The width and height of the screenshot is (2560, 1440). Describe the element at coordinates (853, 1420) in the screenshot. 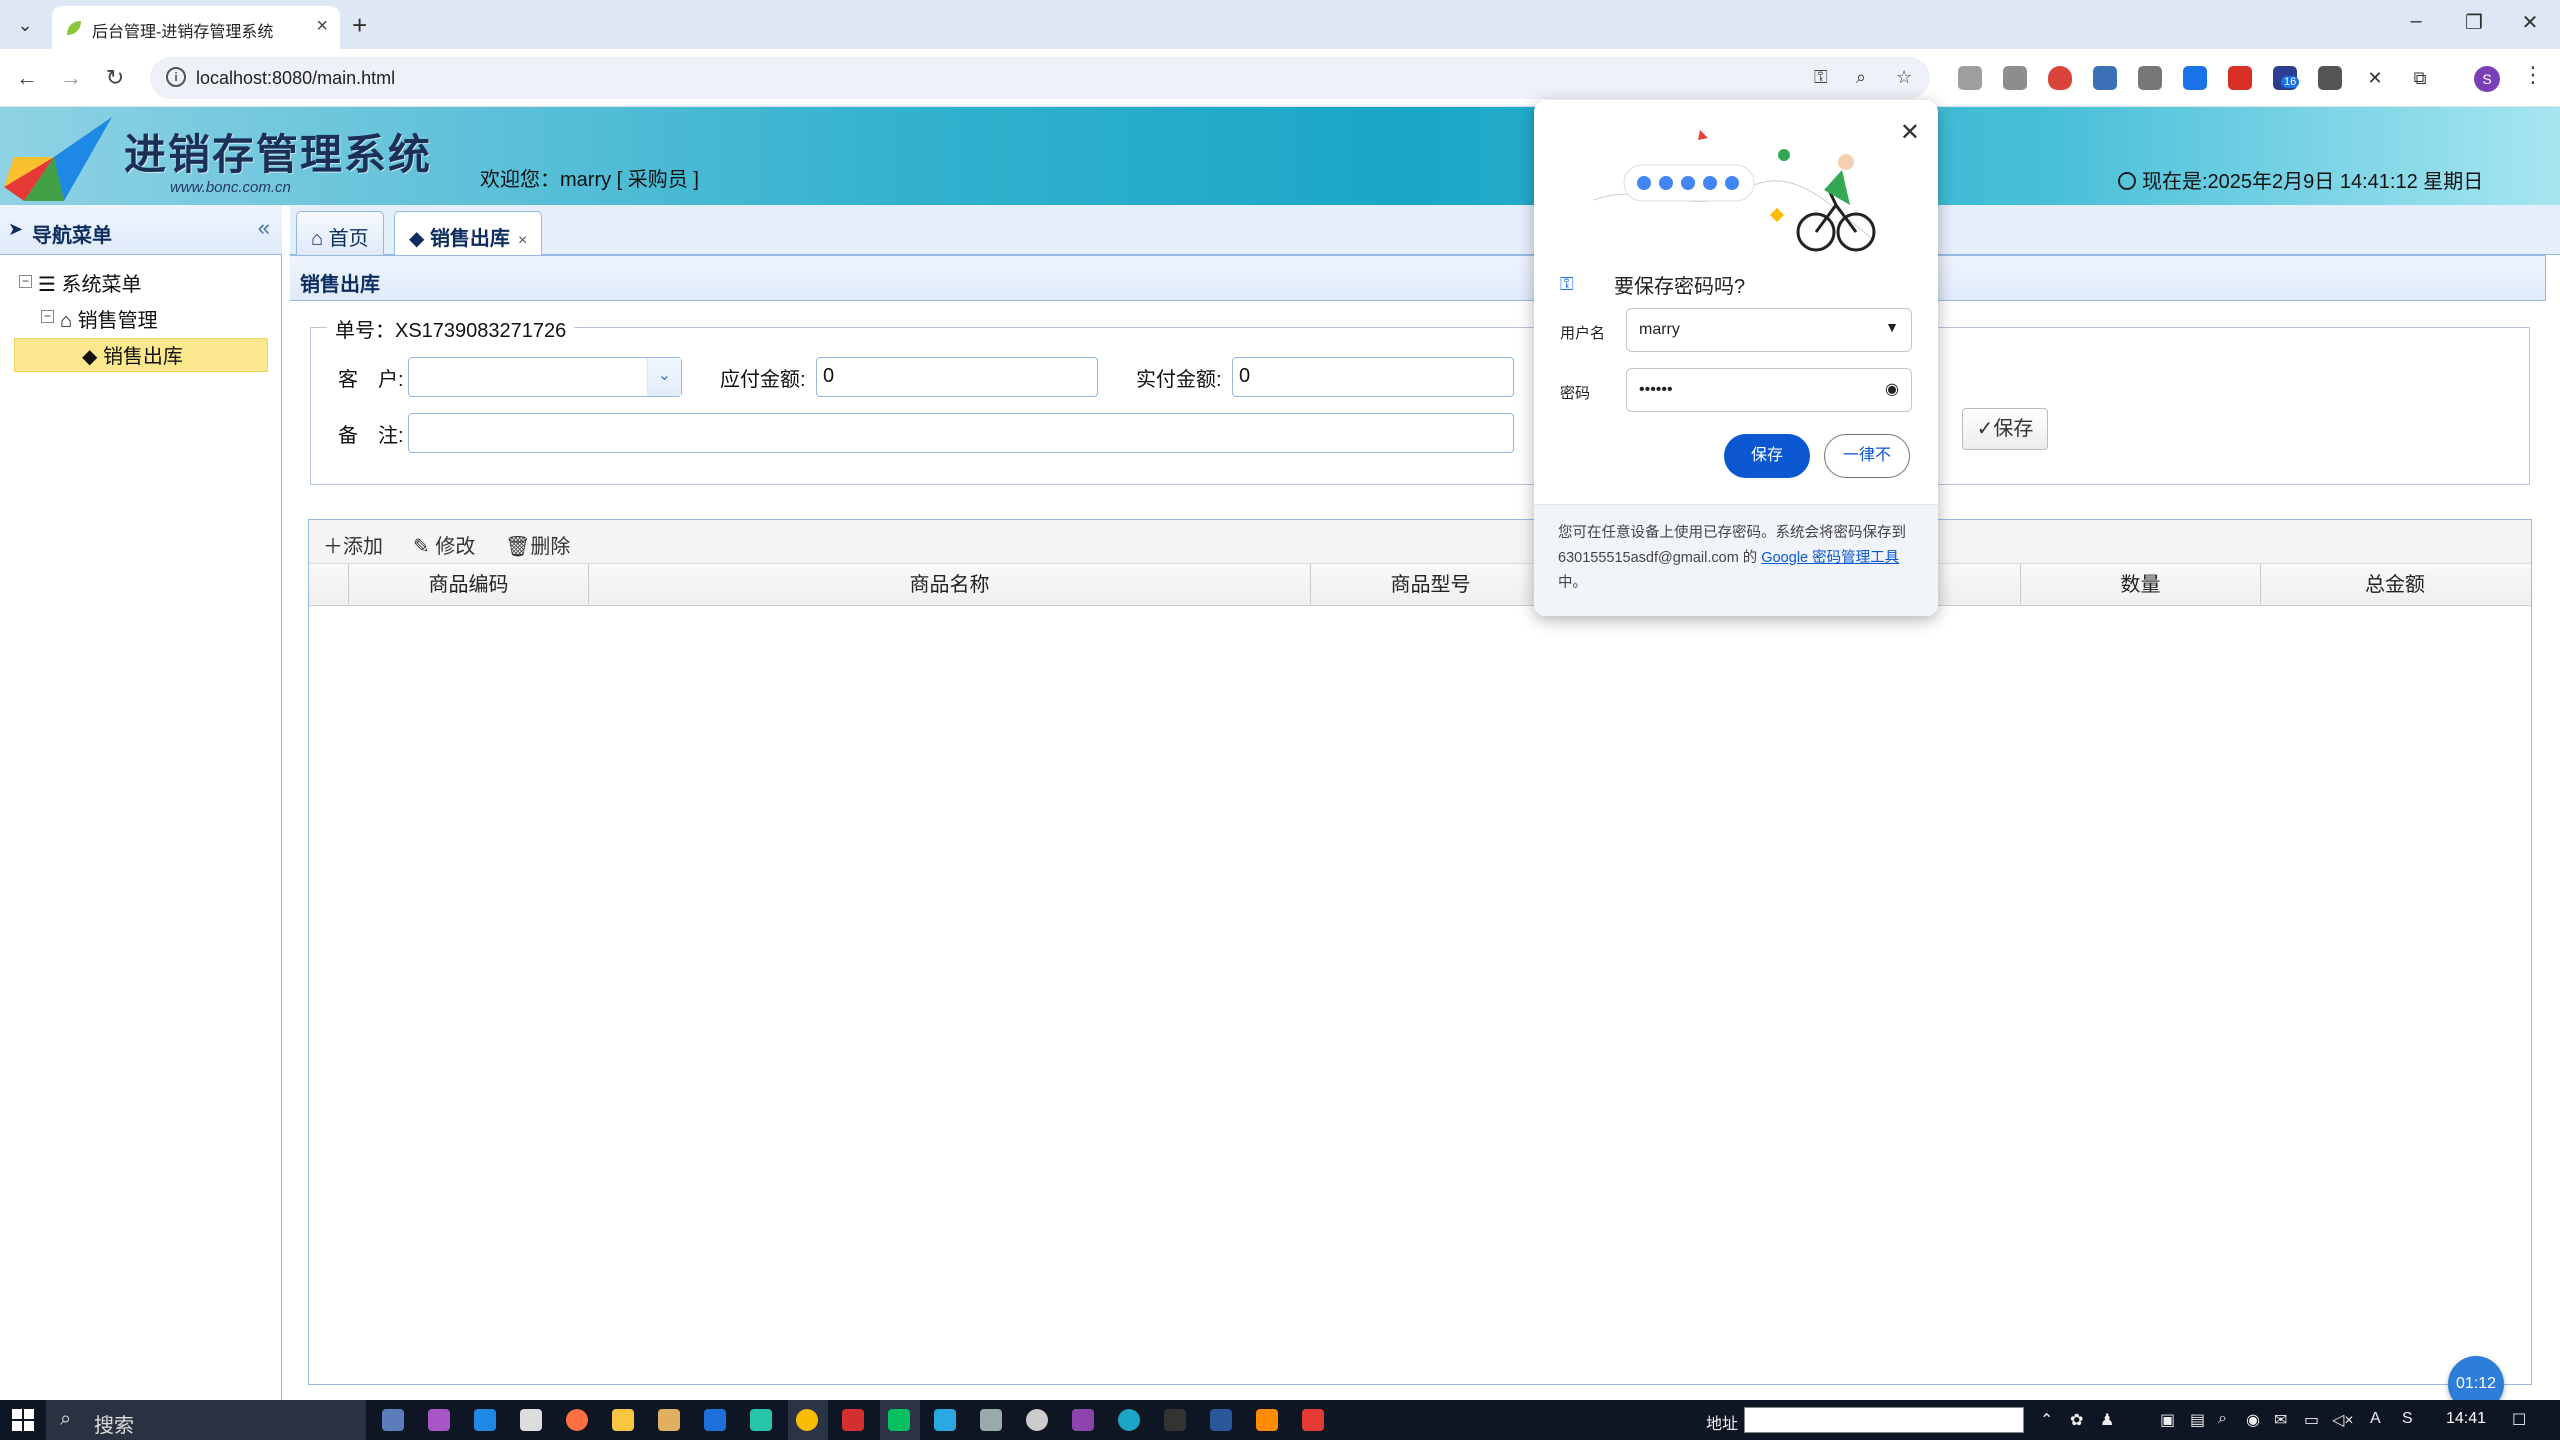

I see `wps-icon` at that location.